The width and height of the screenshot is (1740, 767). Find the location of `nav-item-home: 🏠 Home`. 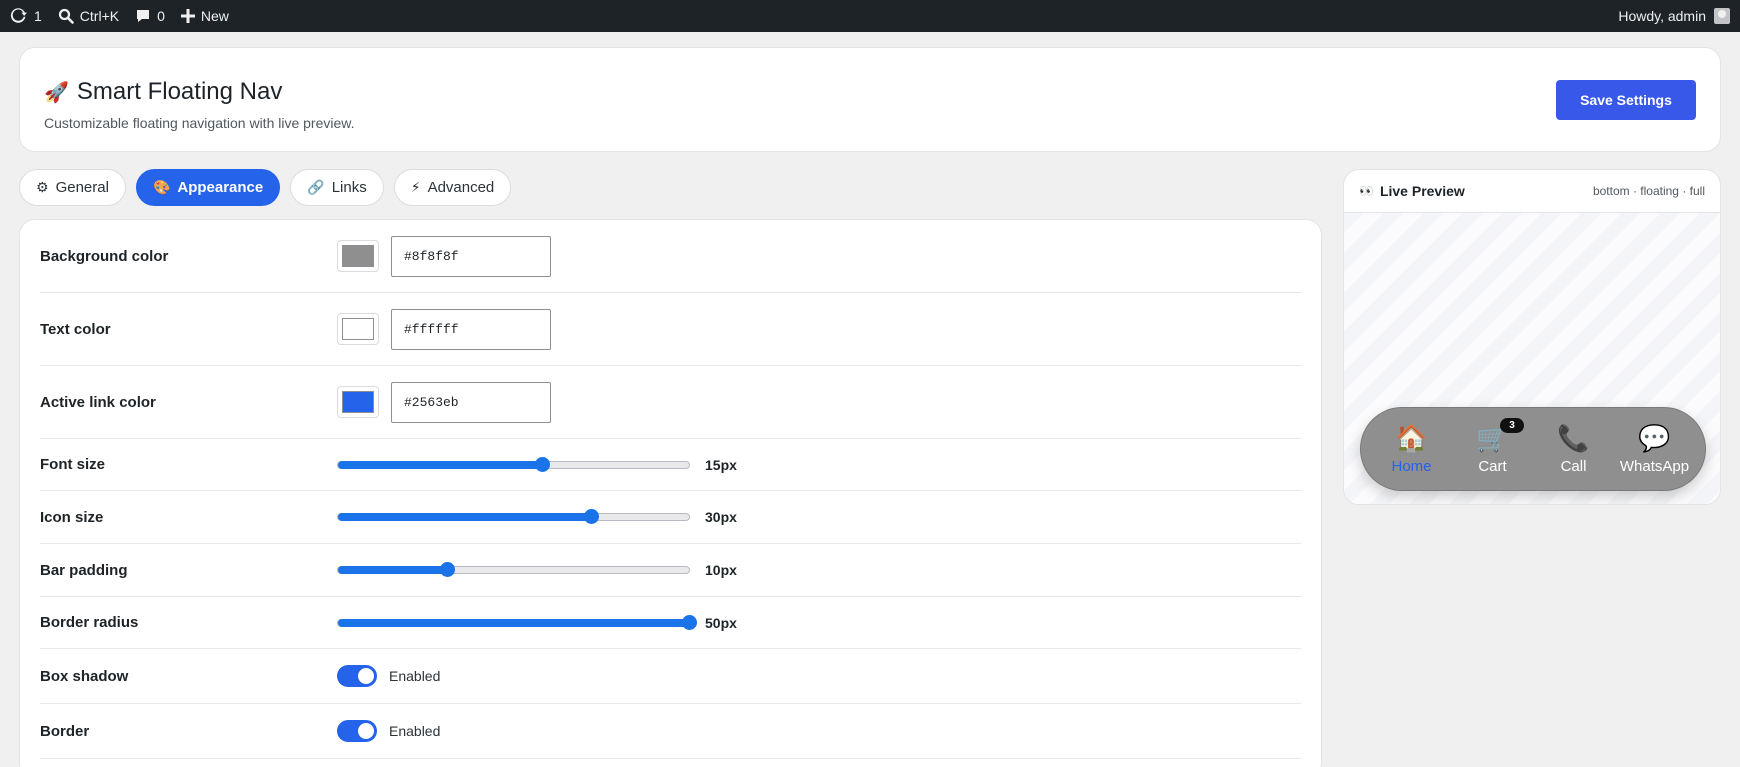

nav-item-home: 🏠 Home is located at coordinates (1411, 449).